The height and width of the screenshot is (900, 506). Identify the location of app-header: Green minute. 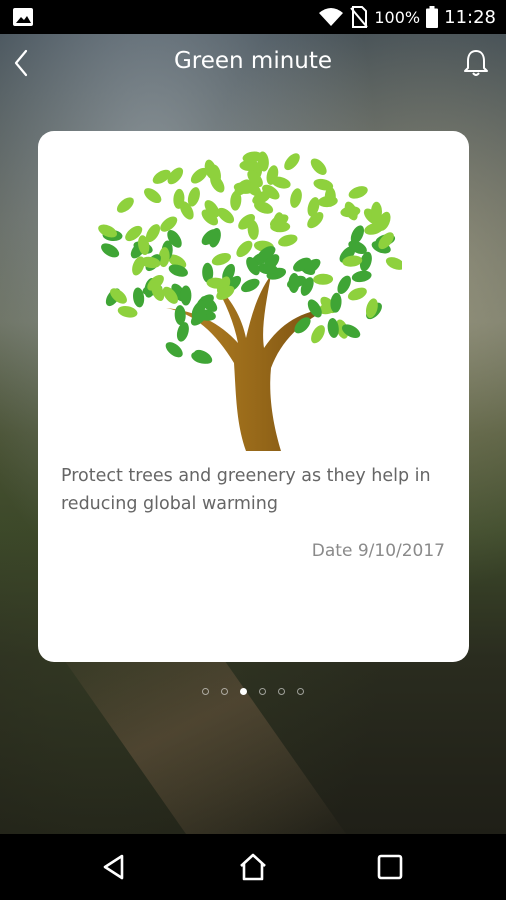
(253, 64).